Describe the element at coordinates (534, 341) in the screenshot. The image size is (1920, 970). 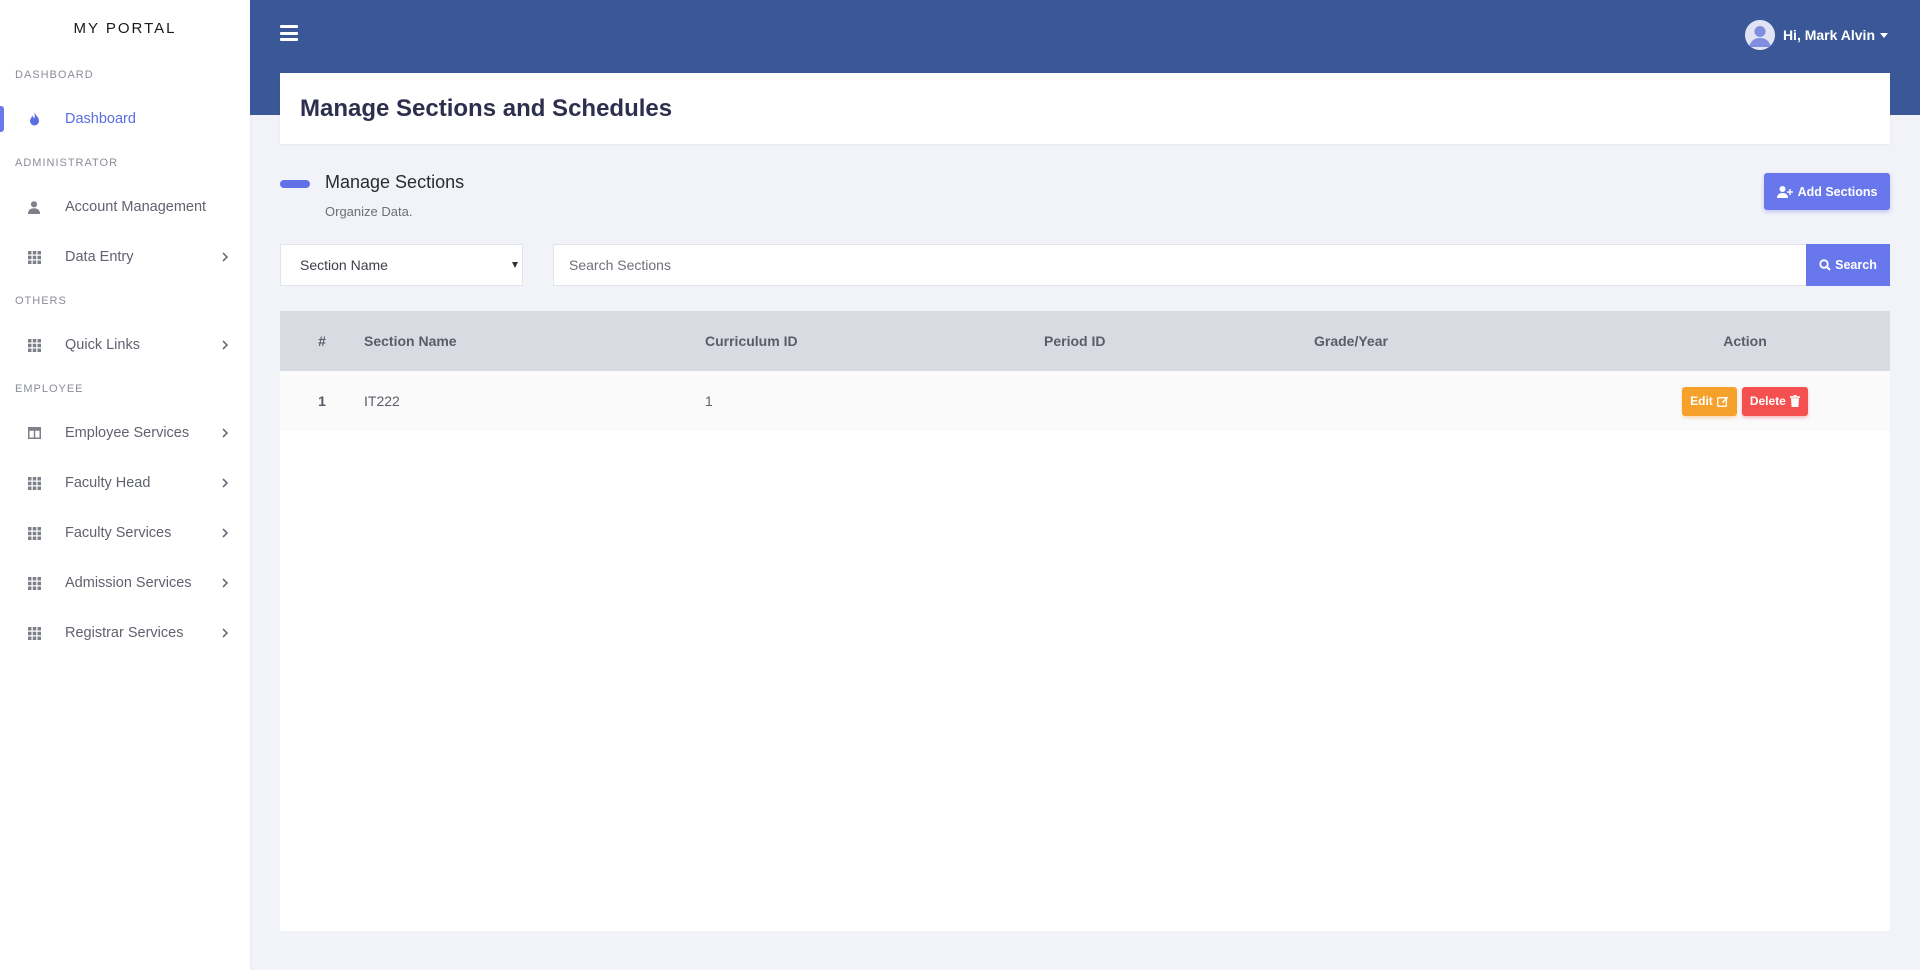
I see `col-header-section-name: Section Name` at that location.